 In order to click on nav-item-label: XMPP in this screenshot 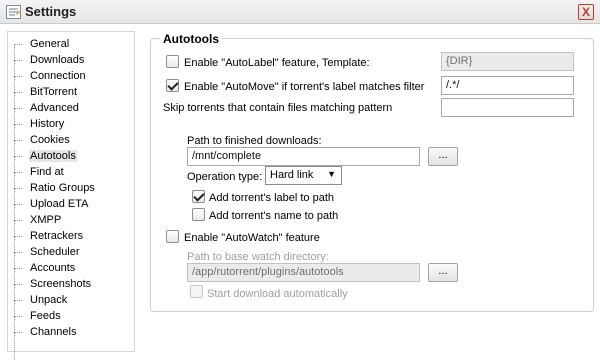, I will do `click(46, 220)`.